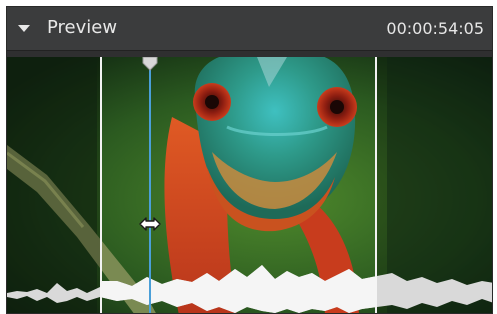 This screenshot has width=497, height=314. What do you see at coordinates (249, 29) in the screenshot?
I see `preview-header: Preview 00:00:54:05` at bounding box center [249, 29].